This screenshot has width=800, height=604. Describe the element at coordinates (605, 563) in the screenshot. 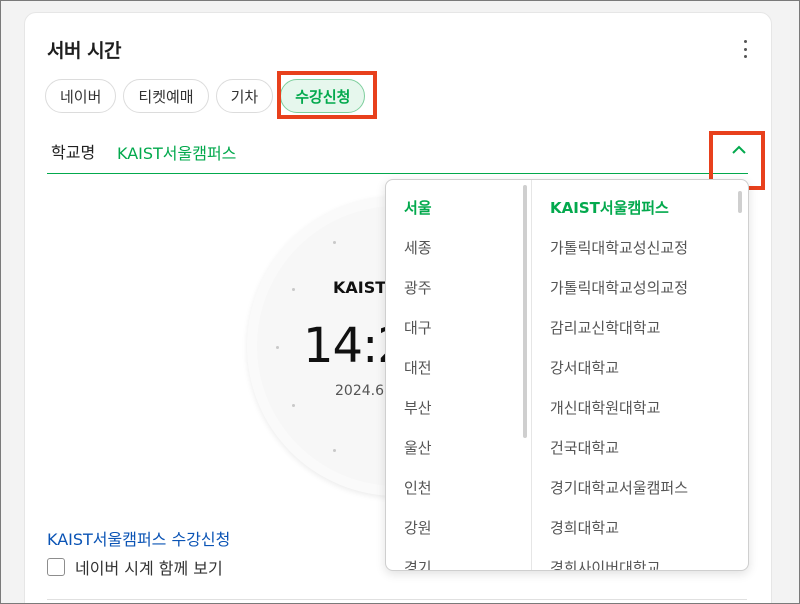

I see `school-item: 경희사이버대학교` at that location.